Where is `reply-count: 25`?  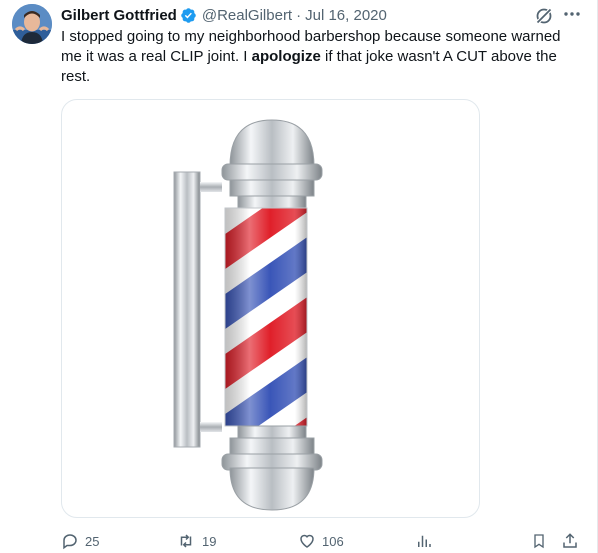
reply-count: 25 is located at coordinates (92, 541).